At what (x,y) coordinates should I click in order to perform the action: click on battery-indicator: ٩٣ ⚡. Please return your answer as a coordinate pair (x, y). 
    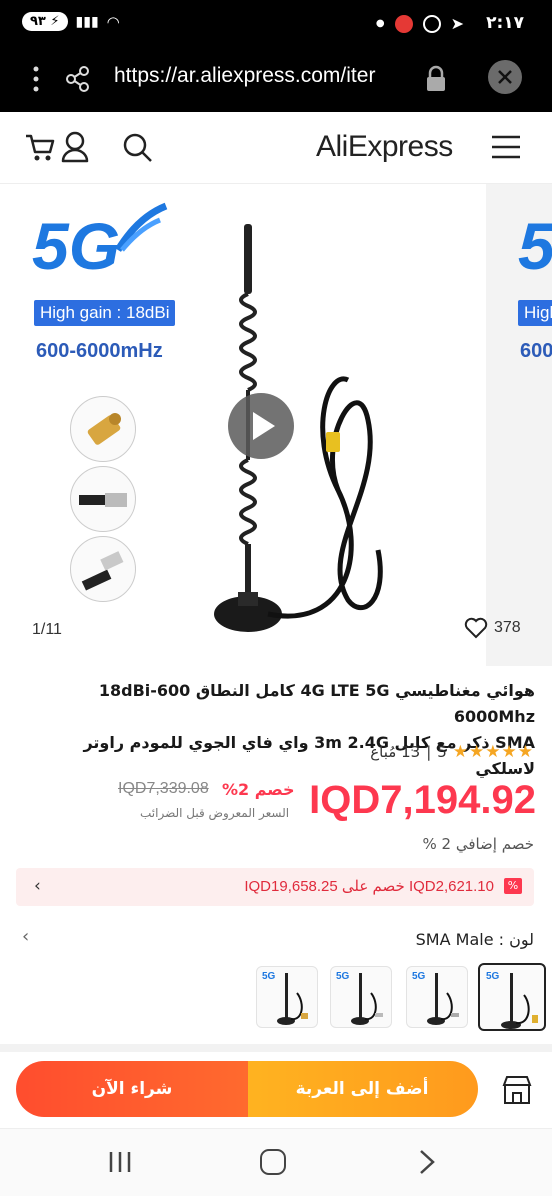
    Looking at the image, I should click on (45, 21).